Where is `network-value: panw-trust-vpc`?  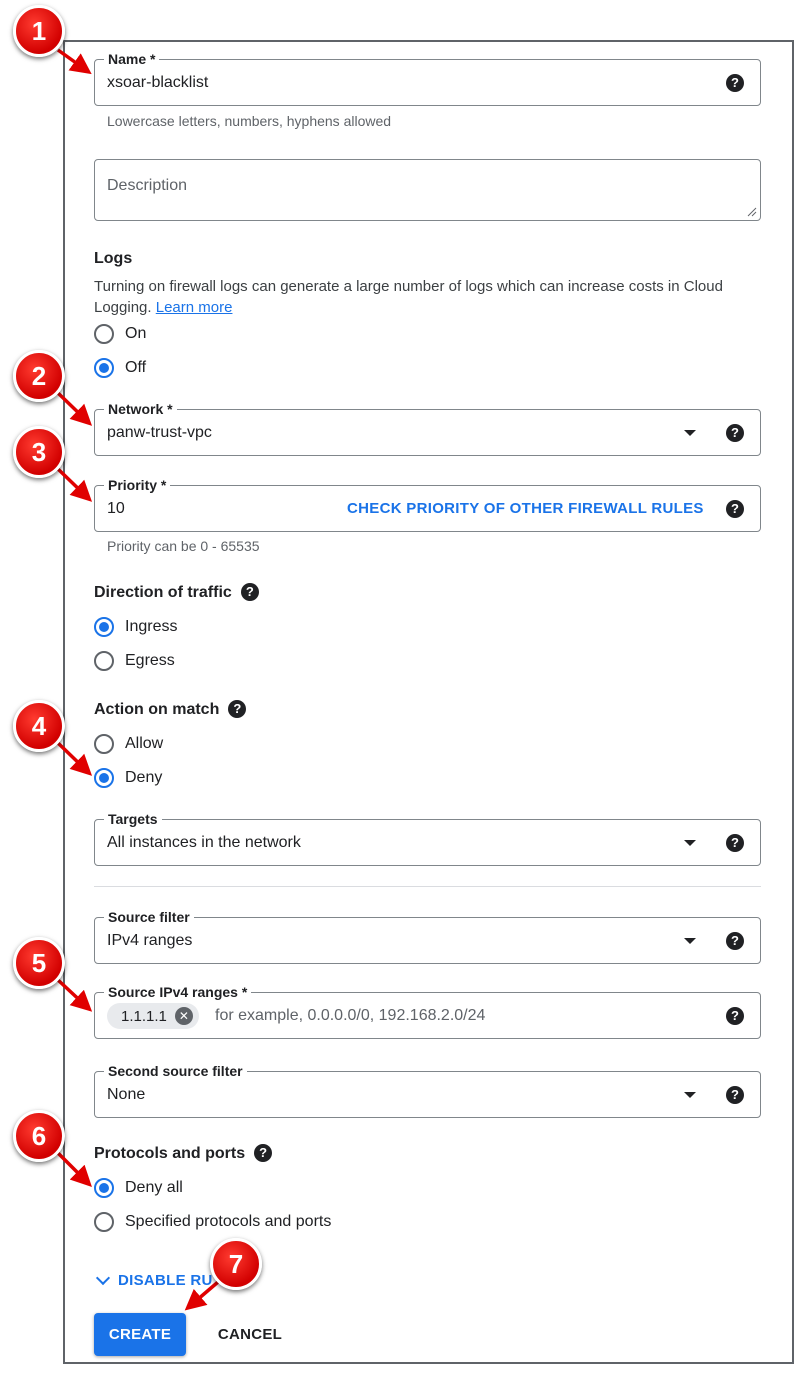 network-value: panw-trust-vpc is located at coordinates (159, 432).